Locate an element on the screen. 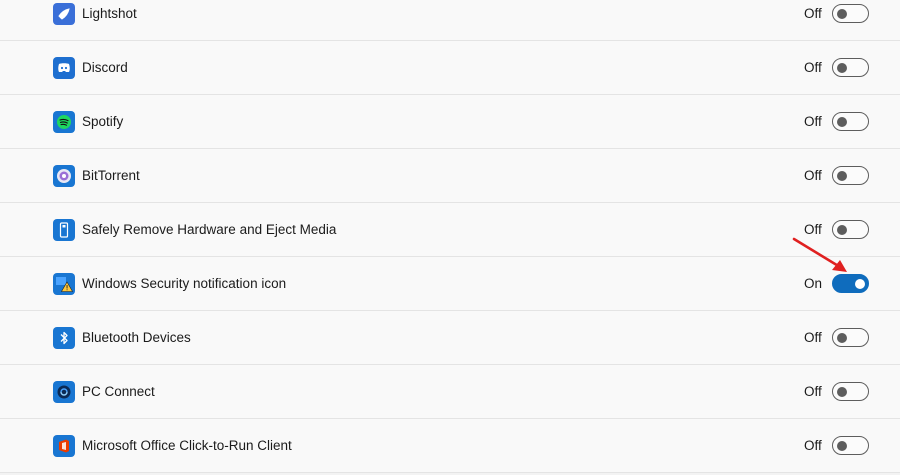 The image size is (900, 475). app-label: PC Connect is located at coordinates (118, 391).